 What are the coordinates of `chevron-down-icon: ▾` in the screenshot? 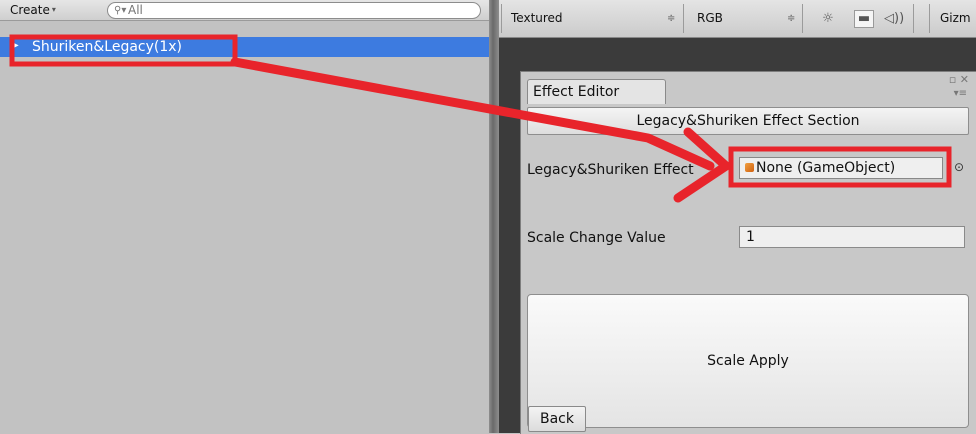 It's located at (53, 9).